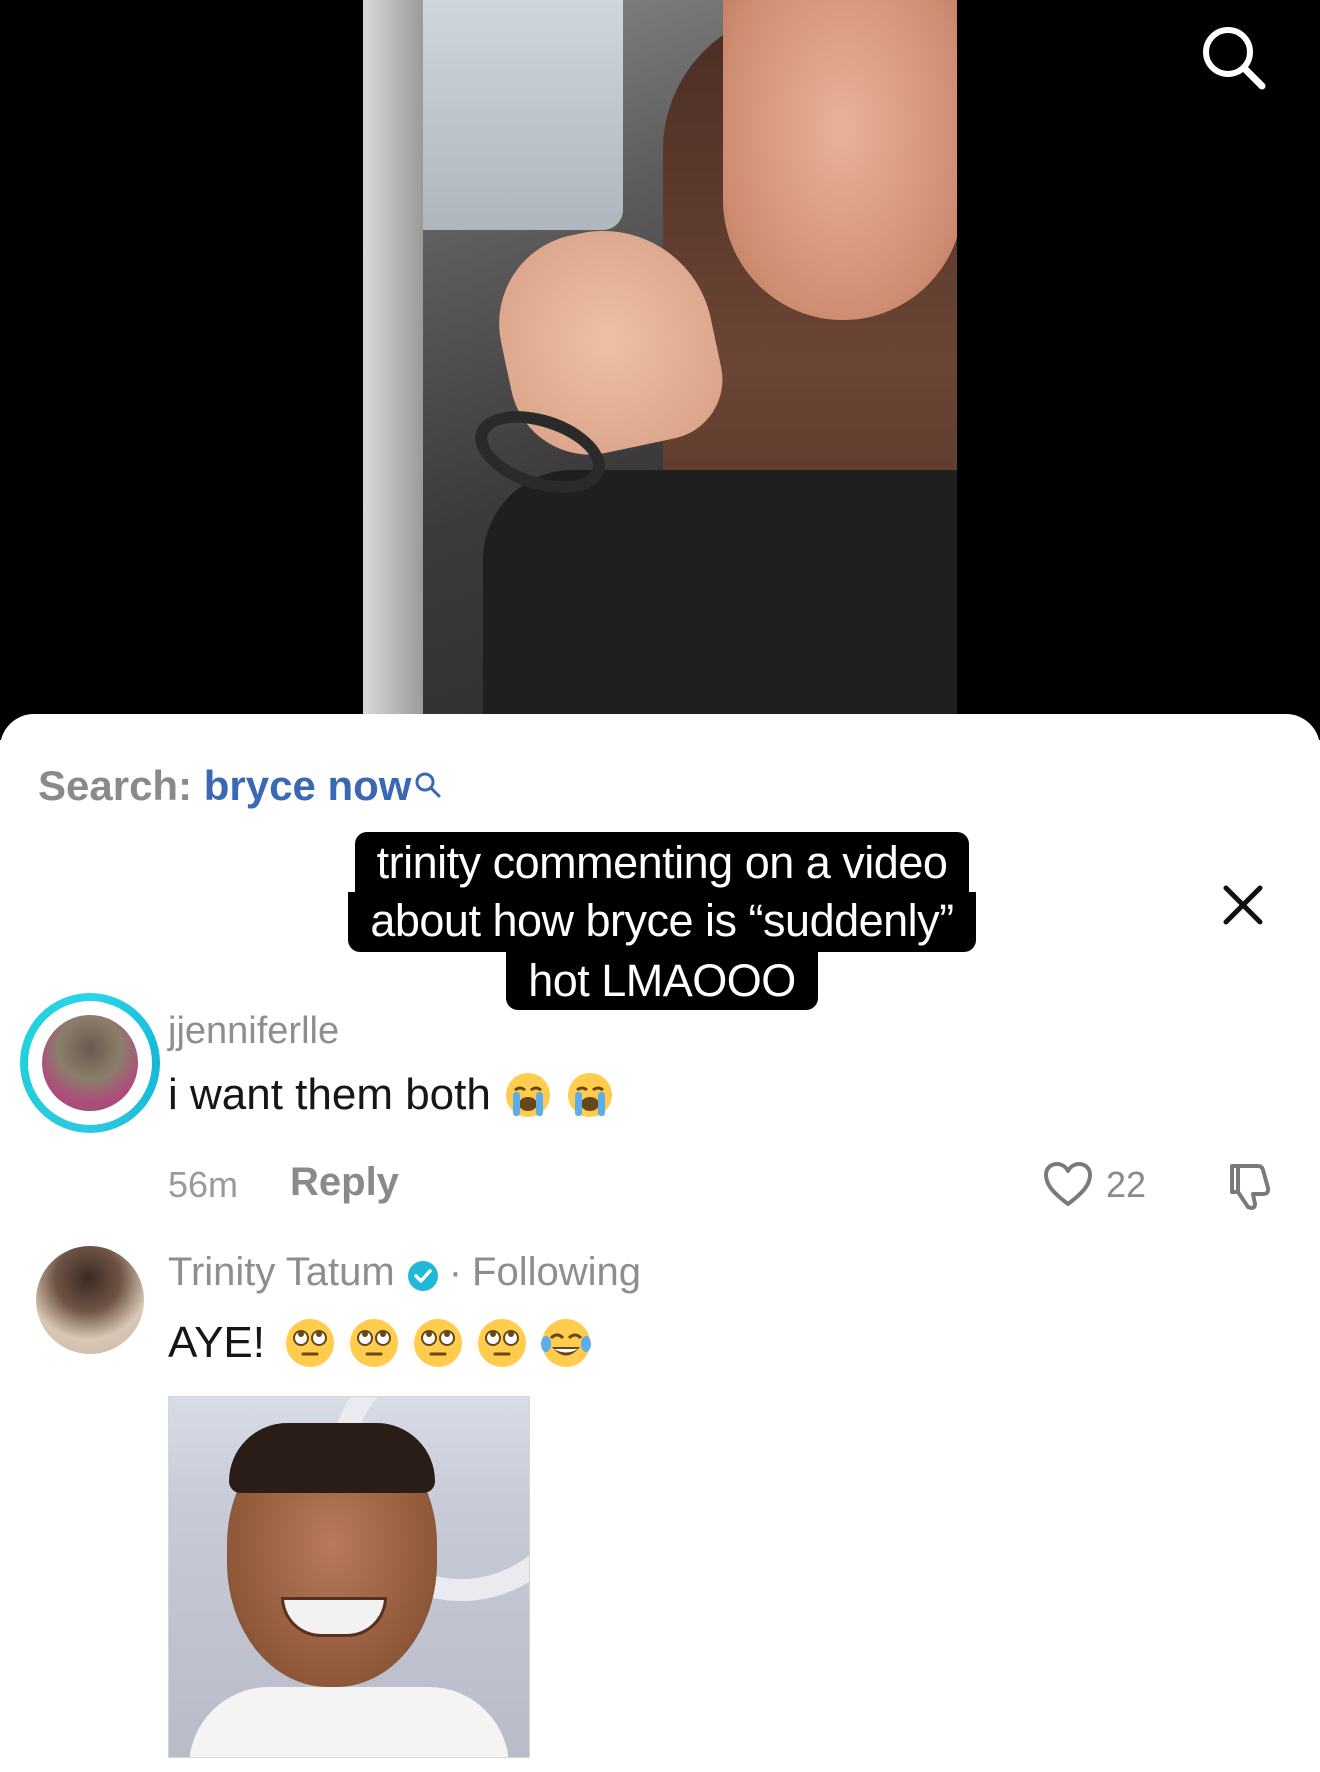 This screenshot has width=1320, height=1772. What do you see at coordinates (393, 357) in the screenshot?
I see `car-pillar` at bounding box center [393, 357].